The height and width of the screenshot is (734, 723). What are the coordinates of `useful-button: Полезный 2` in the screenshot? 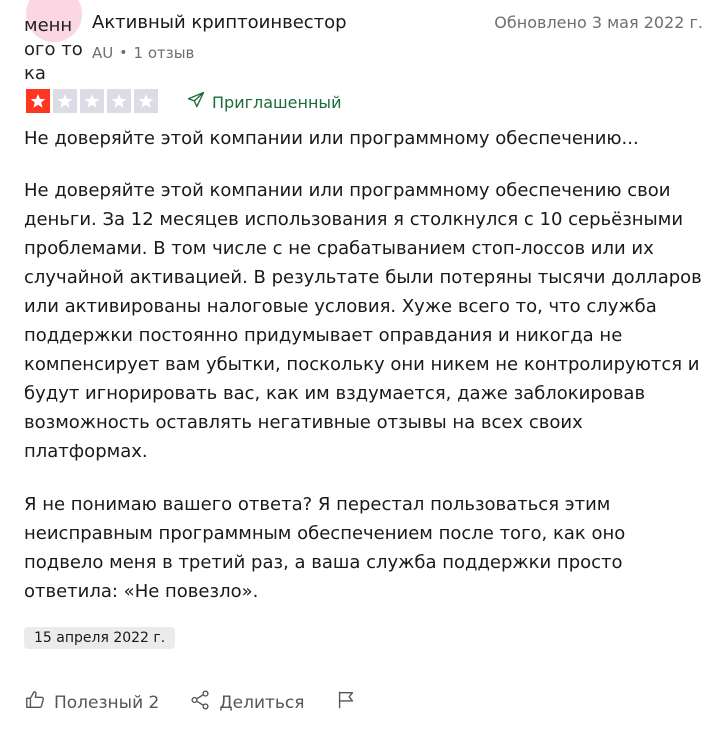 It's located at (91, 702).